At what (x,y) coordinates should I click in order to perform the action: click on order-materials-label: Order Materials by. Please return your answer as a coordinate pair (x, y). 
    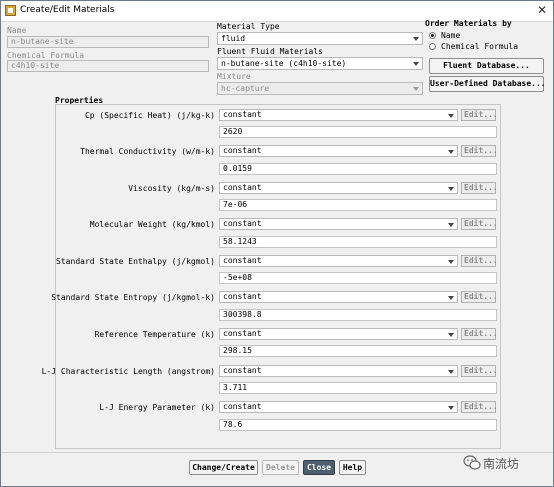
    Looking at the image, I should click on (468, 23).